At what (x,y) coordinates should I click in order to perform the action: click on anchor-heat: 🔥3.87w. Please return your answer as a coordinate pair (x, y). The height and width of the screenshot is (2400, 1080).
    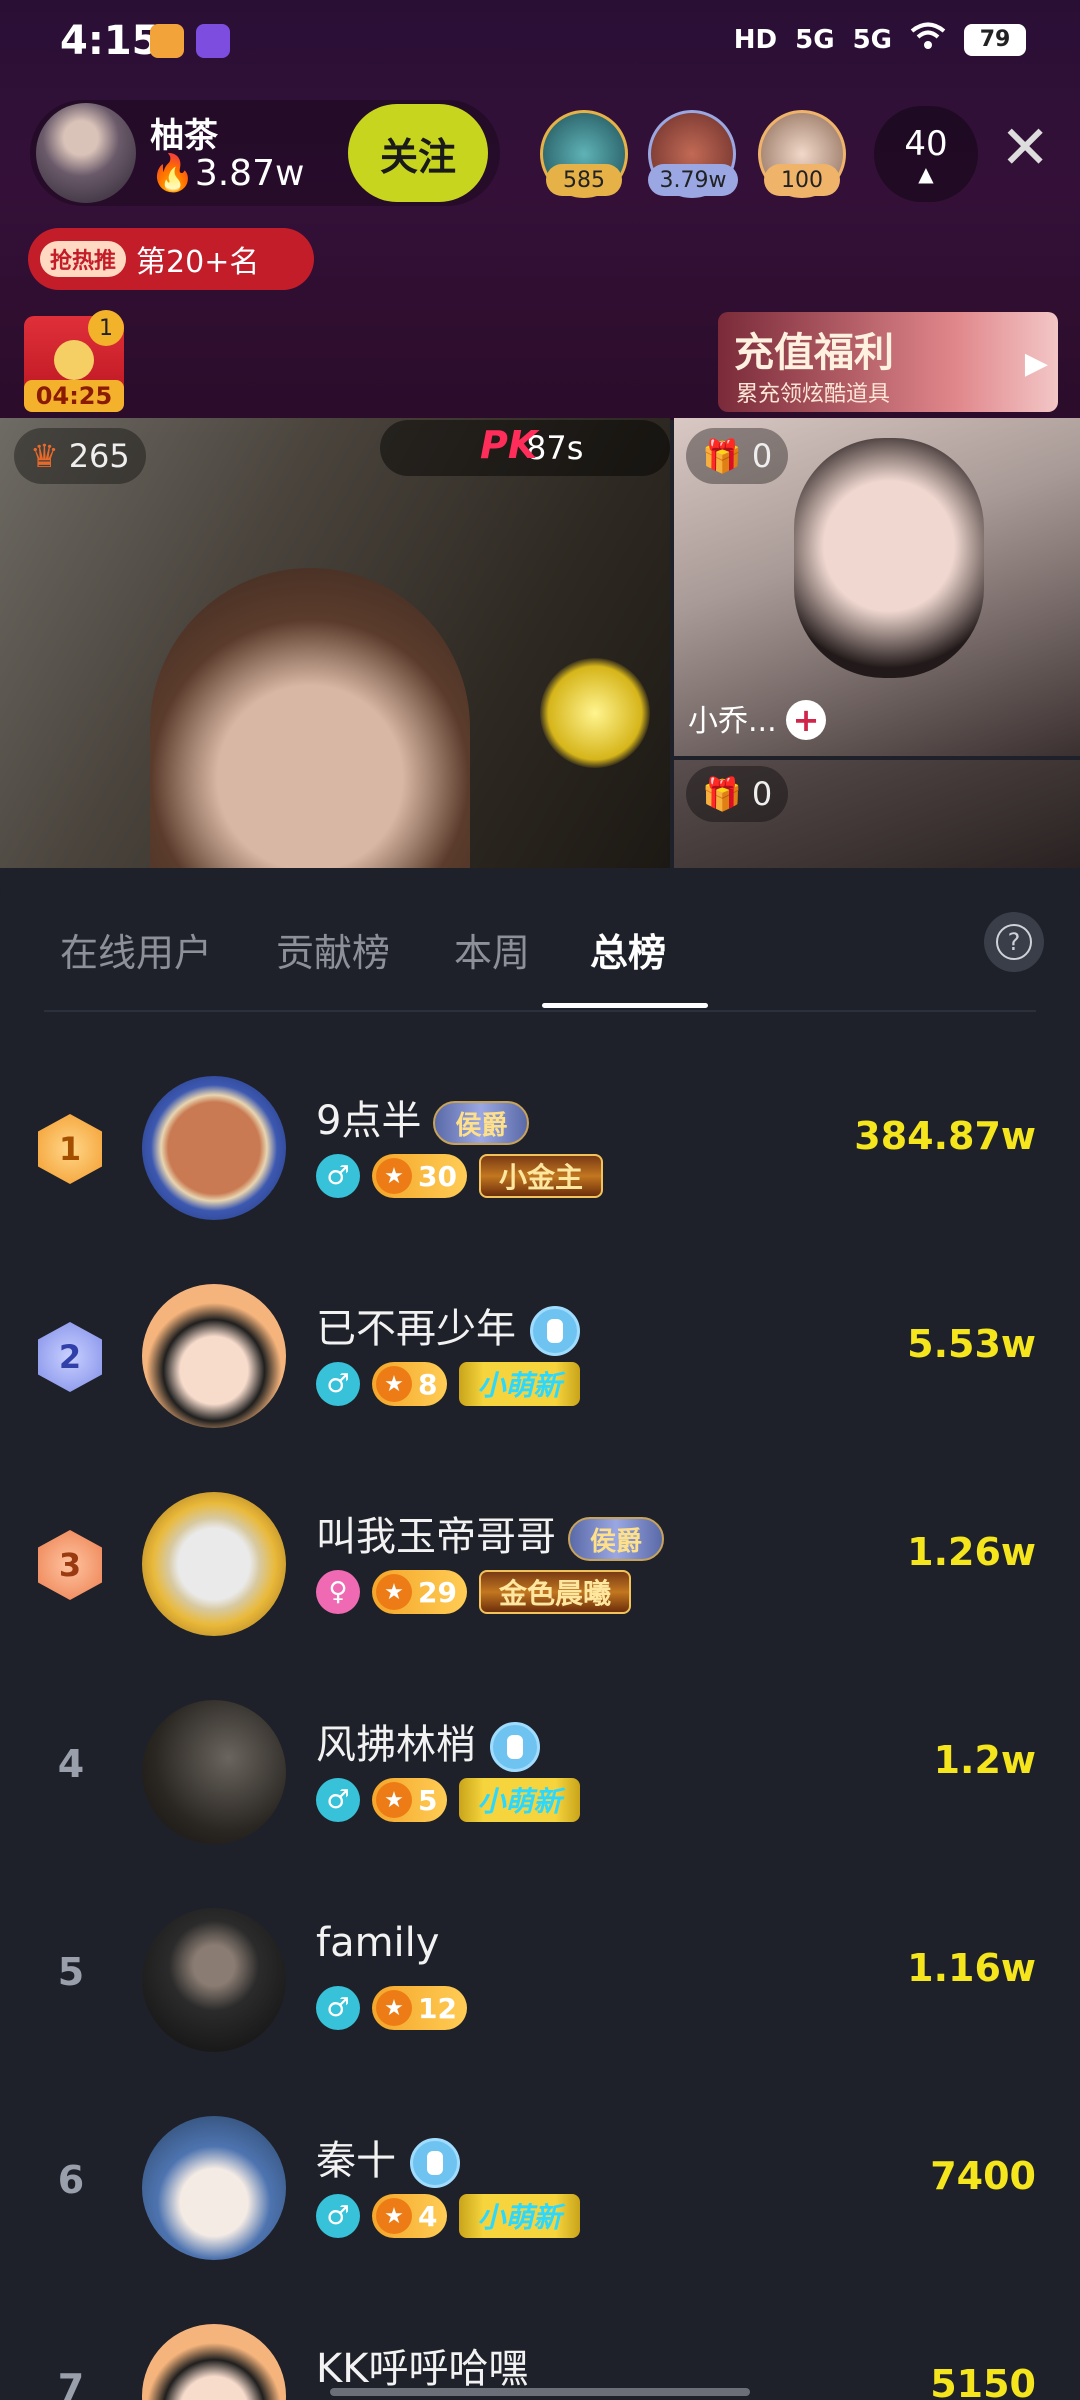
    Looking at the image, I should click on (227, 173).